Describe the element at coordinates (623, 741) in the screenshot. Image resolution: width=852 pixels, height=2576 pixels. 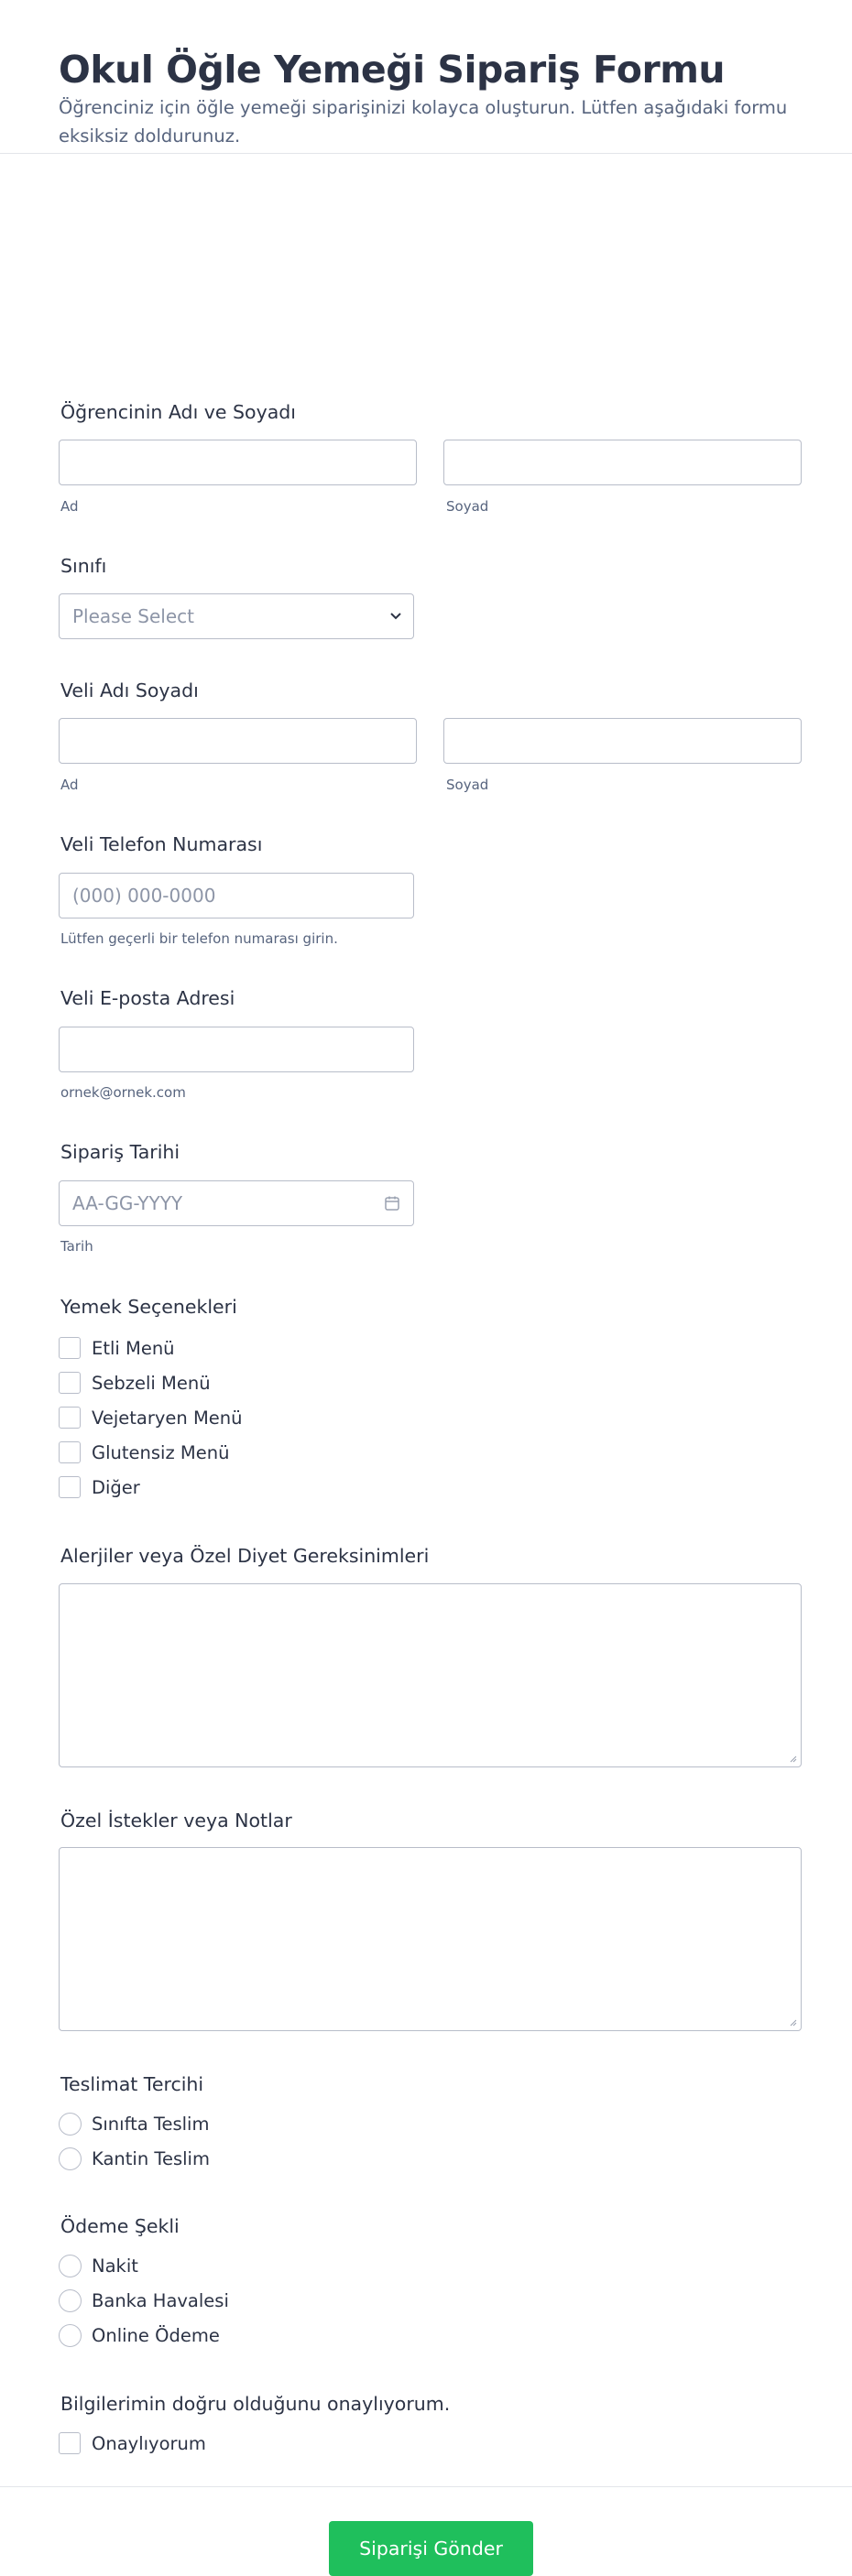
I see `parent-last-name-input` at that location.